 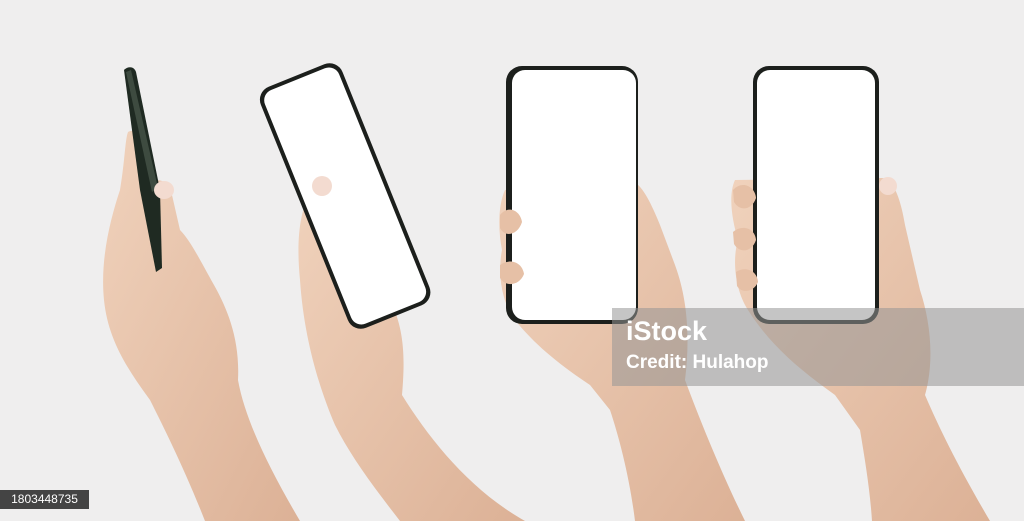 What do you see at coordinates (44, 499) in the screenshot?
I see `stock-id-label: 1803448735` at bounding box center [44, 499].